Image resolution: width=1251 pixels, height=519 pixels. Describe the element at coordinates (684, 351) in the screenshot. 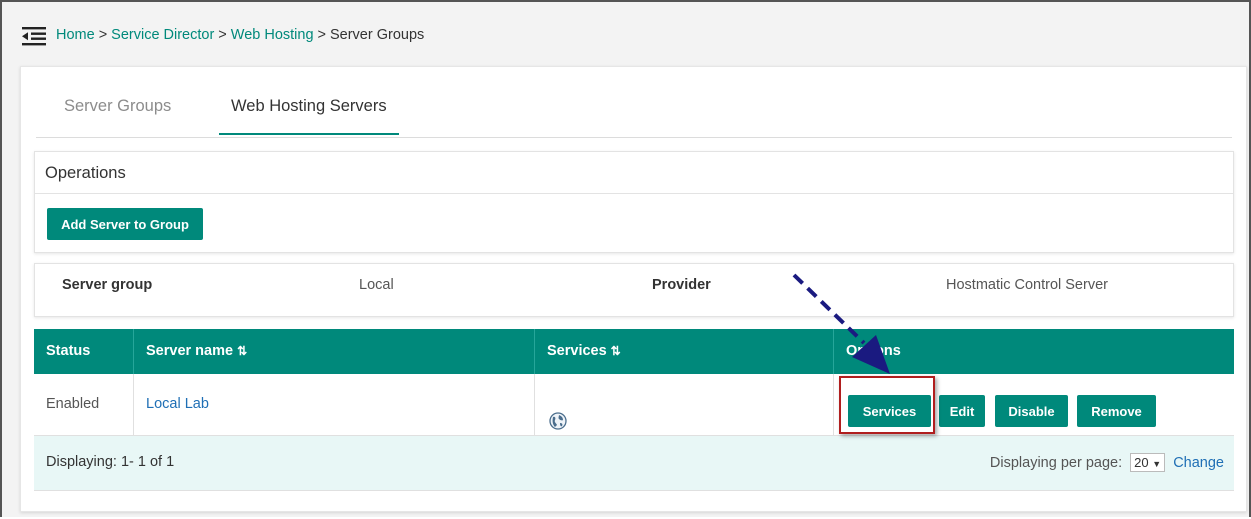

I see `column-services: Services ⇅` at that location.